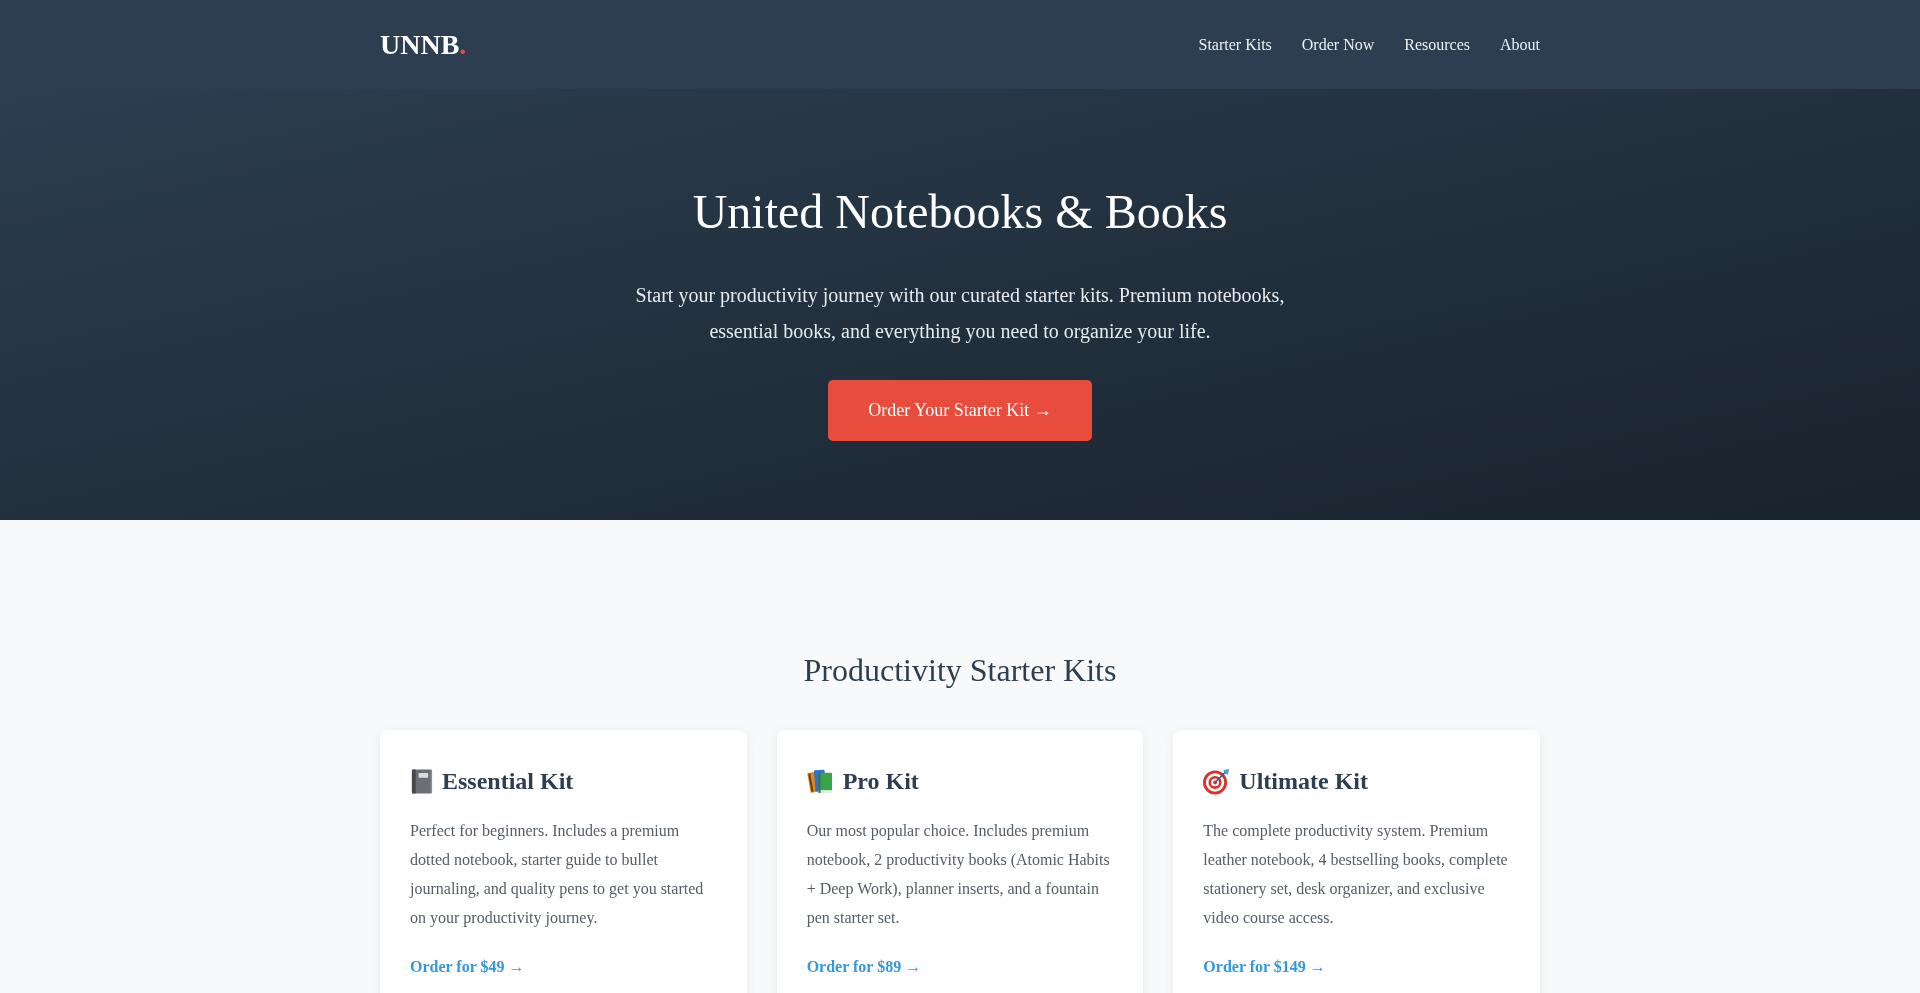 Image resolution: width=1920 pixels, height=993 pixels. Describe the element at coordinates (1303, 781) in the screenshot. I see `kit-title: Ultimate Kit` at that location.